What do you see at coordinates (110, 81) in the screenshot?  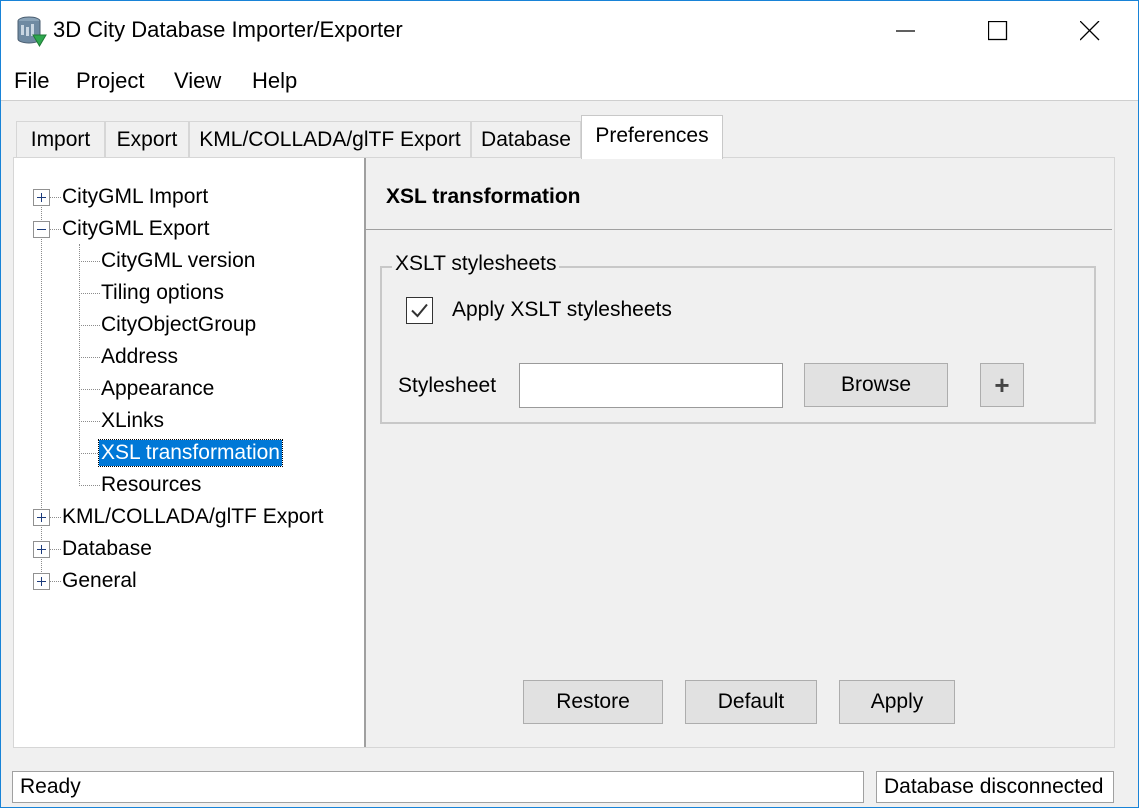 I see `menu-project: Project` at bounding box center [110, 81].